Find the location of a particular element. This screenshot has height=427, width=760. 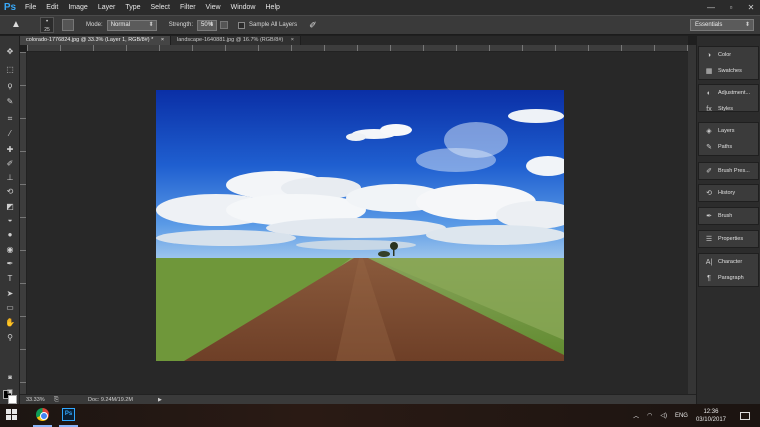

panel-label: Paragraph is located at coordinates (731, 278).